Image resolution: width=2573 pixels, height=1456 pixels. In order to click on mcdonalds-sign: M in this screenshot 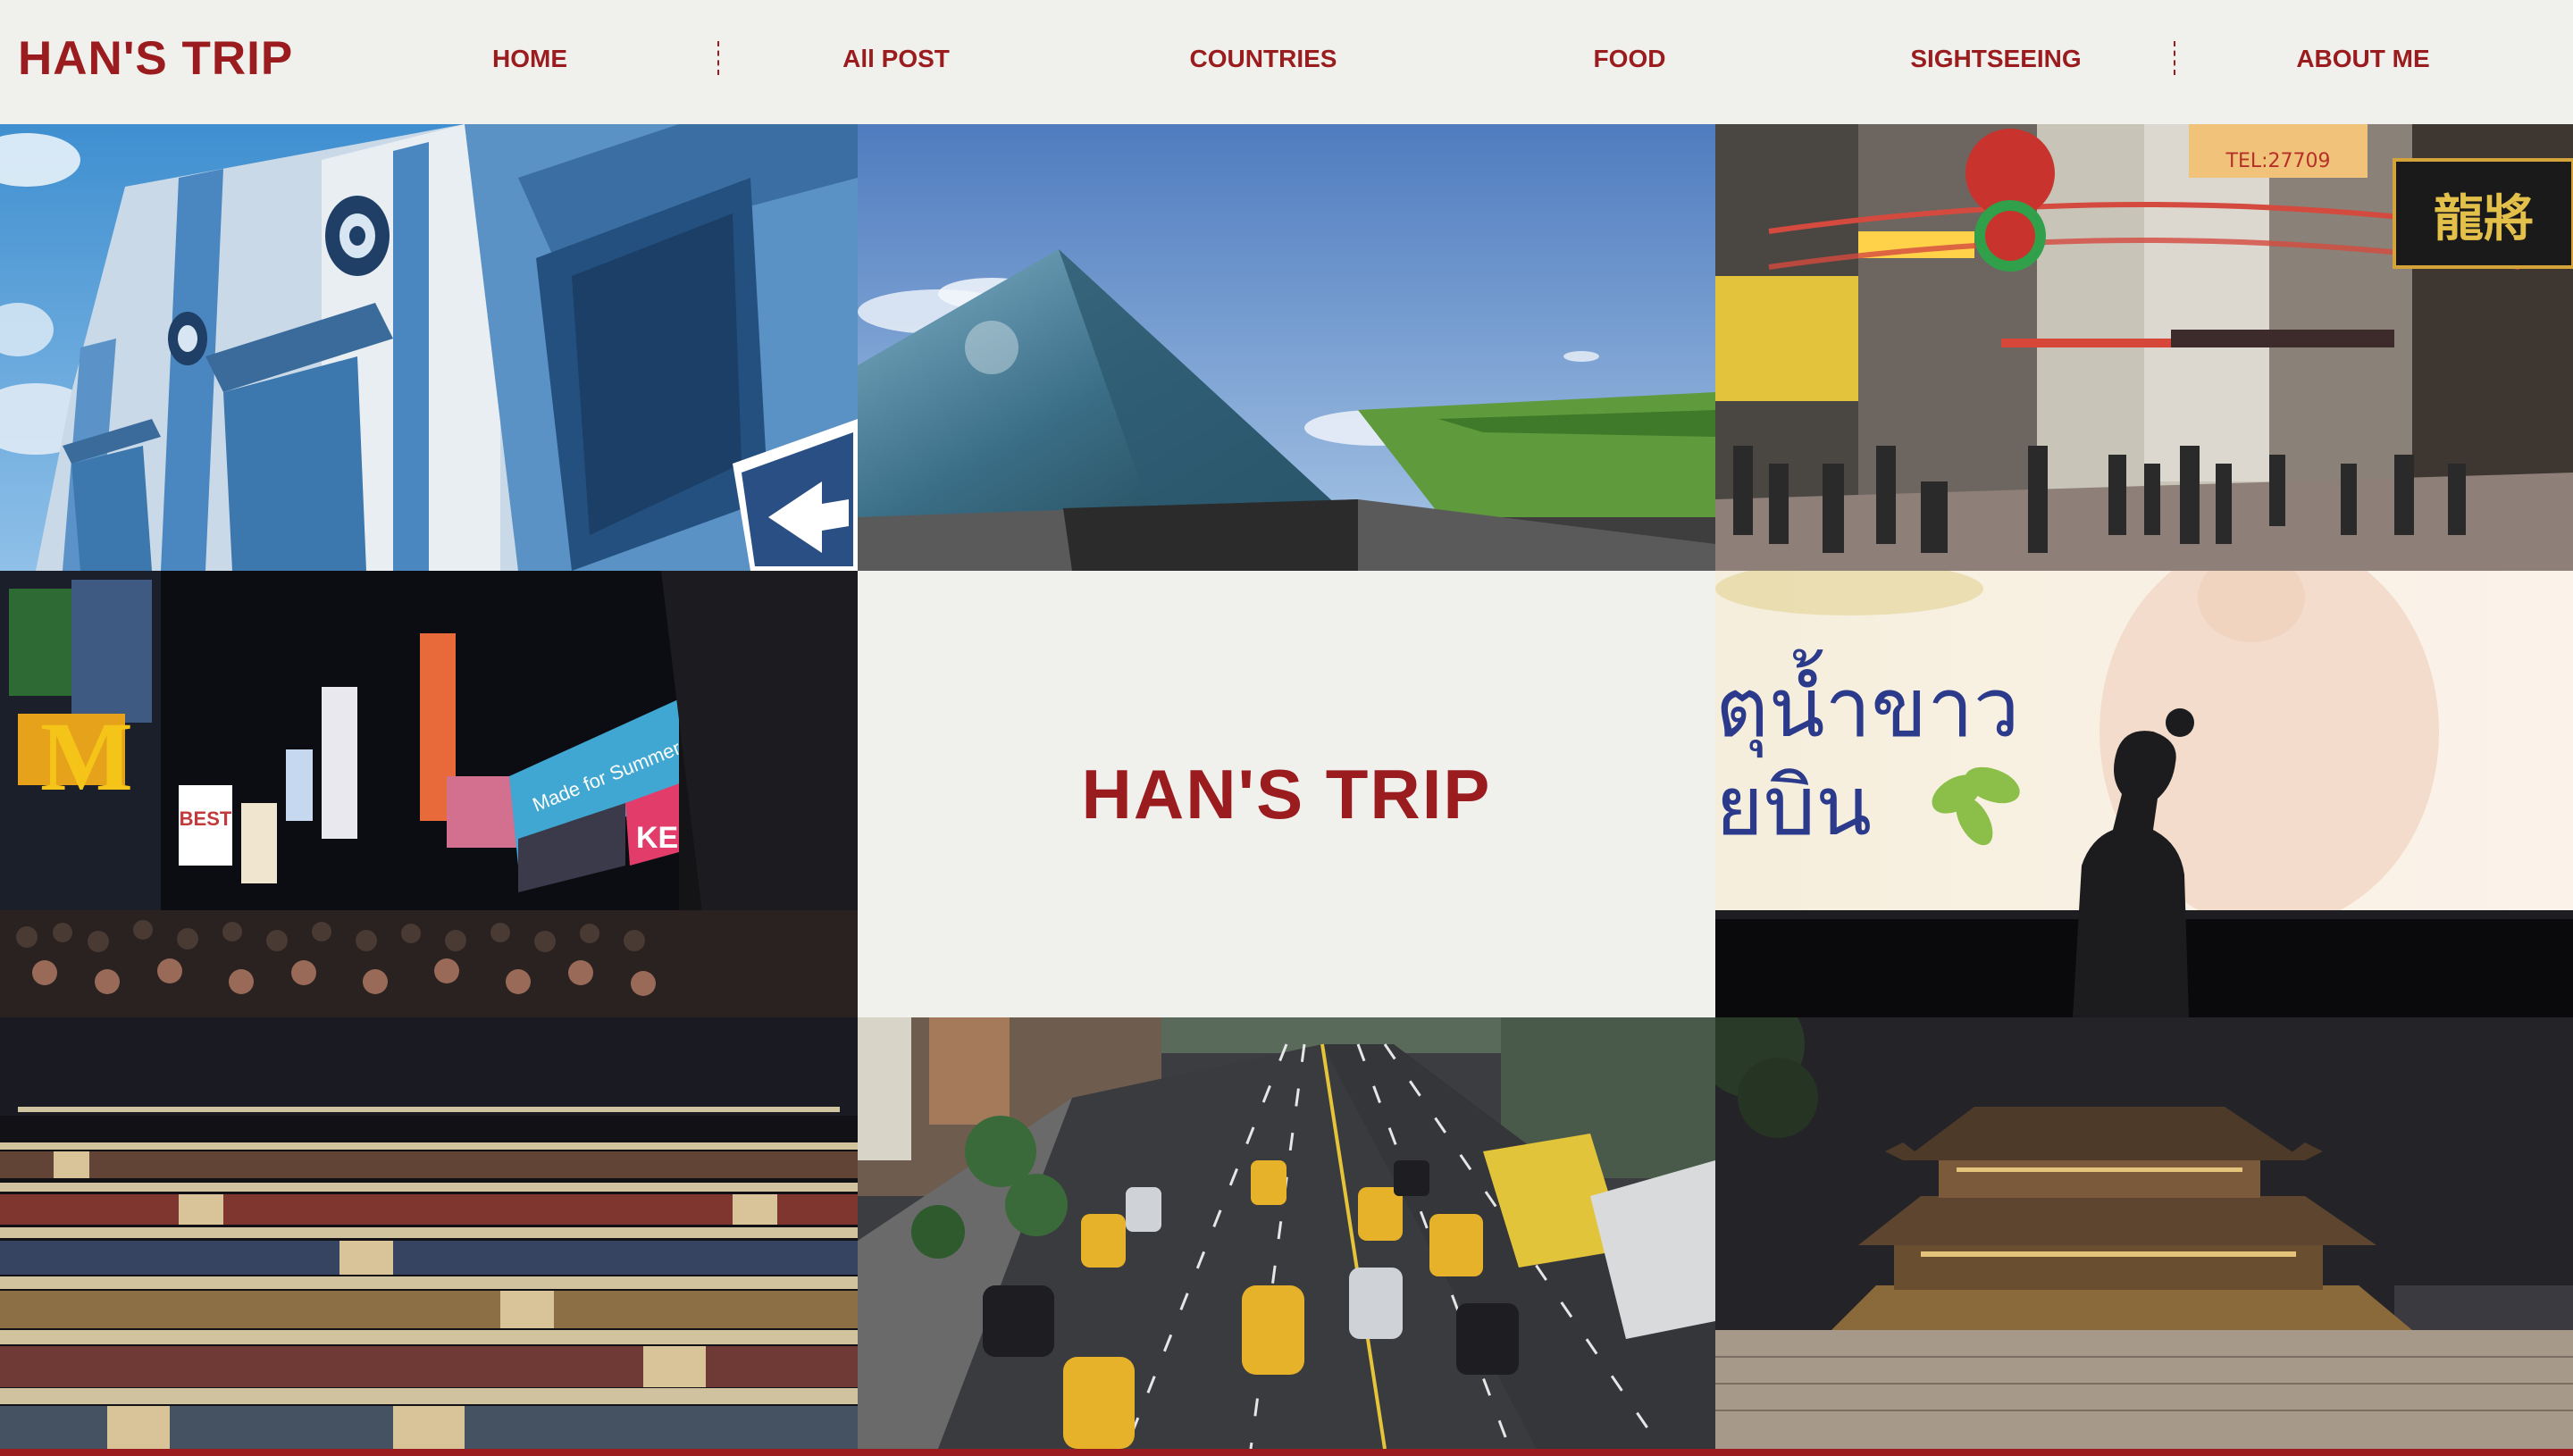, I will do `click(86, 756)`.